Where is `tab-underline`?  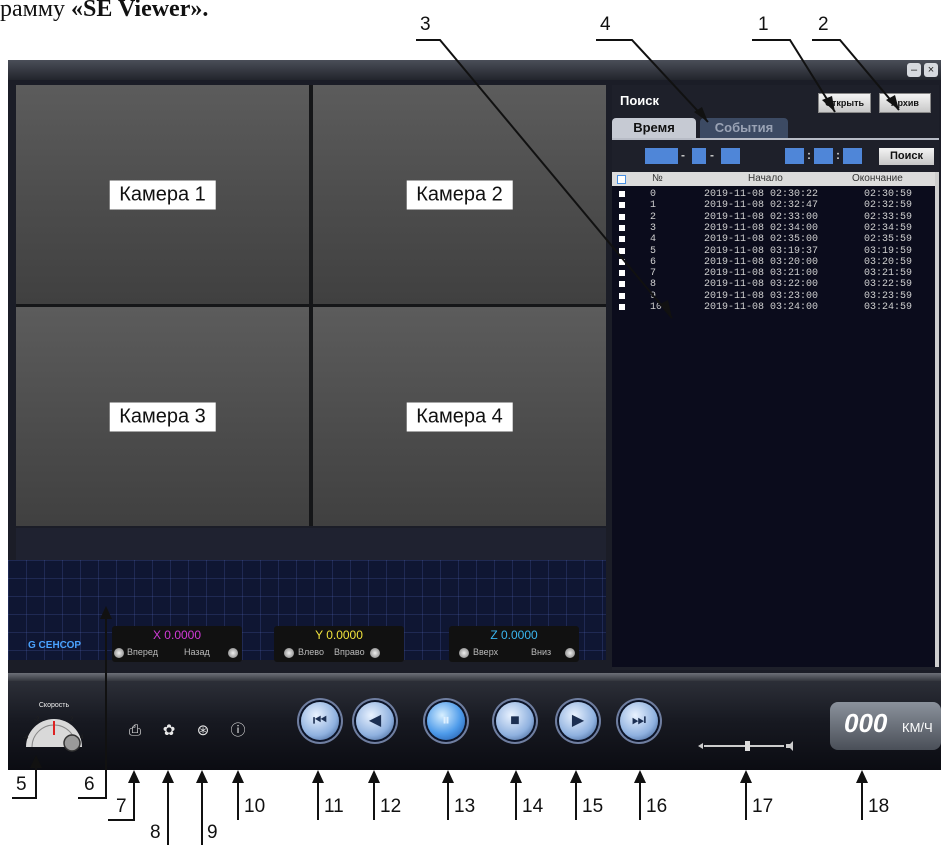 tab-underline is located at coordinates (775, 139).